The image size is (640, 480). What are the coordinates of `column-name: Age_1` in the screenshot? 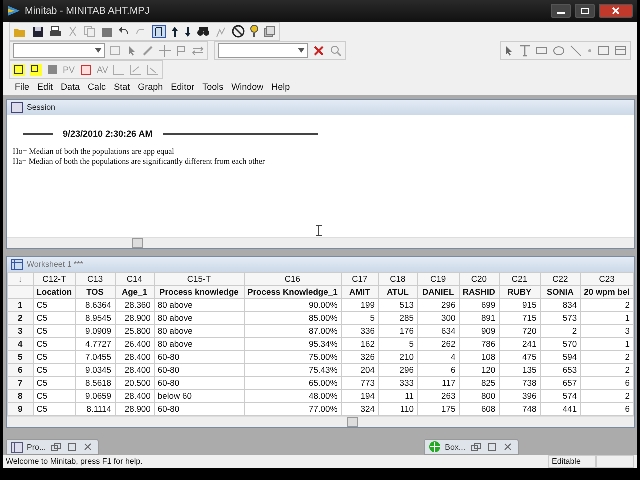 It's located at (134, 292).